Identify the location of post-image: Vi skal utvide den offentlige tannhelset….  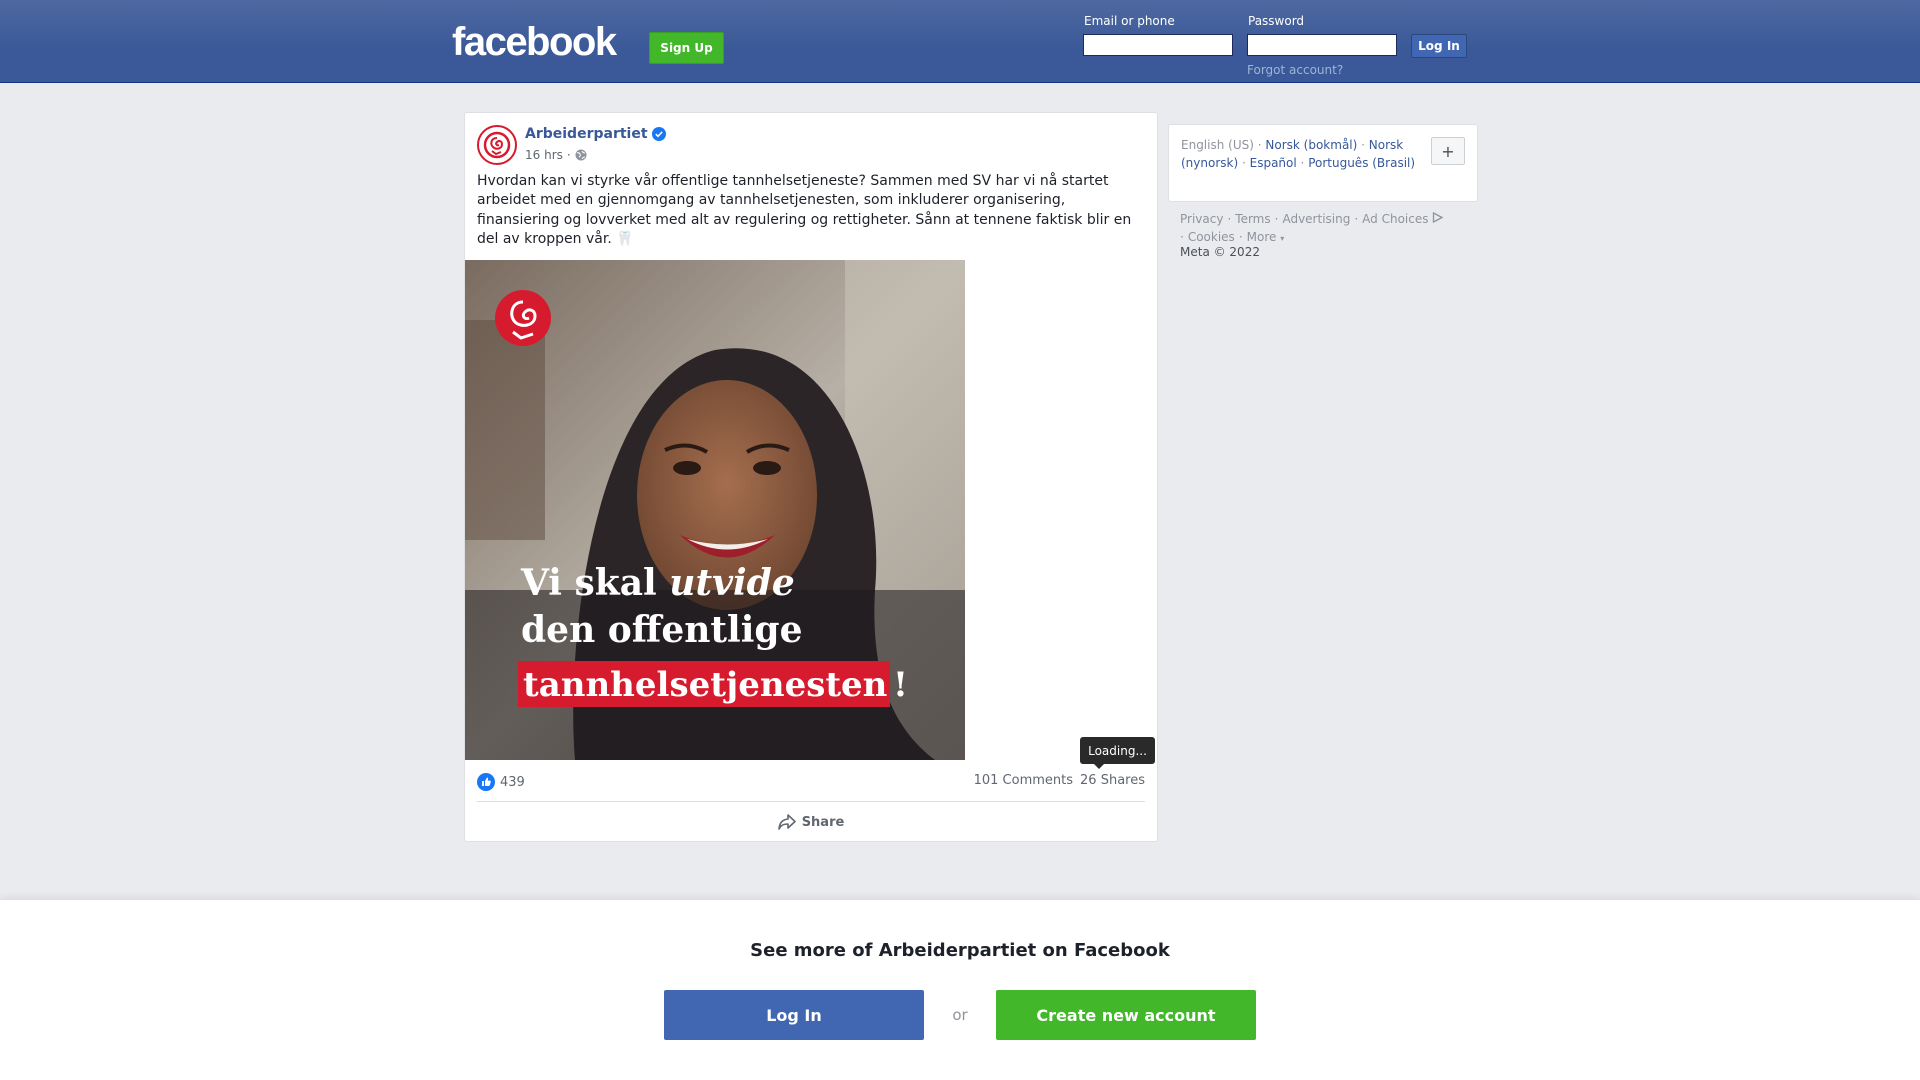
(715, 510).